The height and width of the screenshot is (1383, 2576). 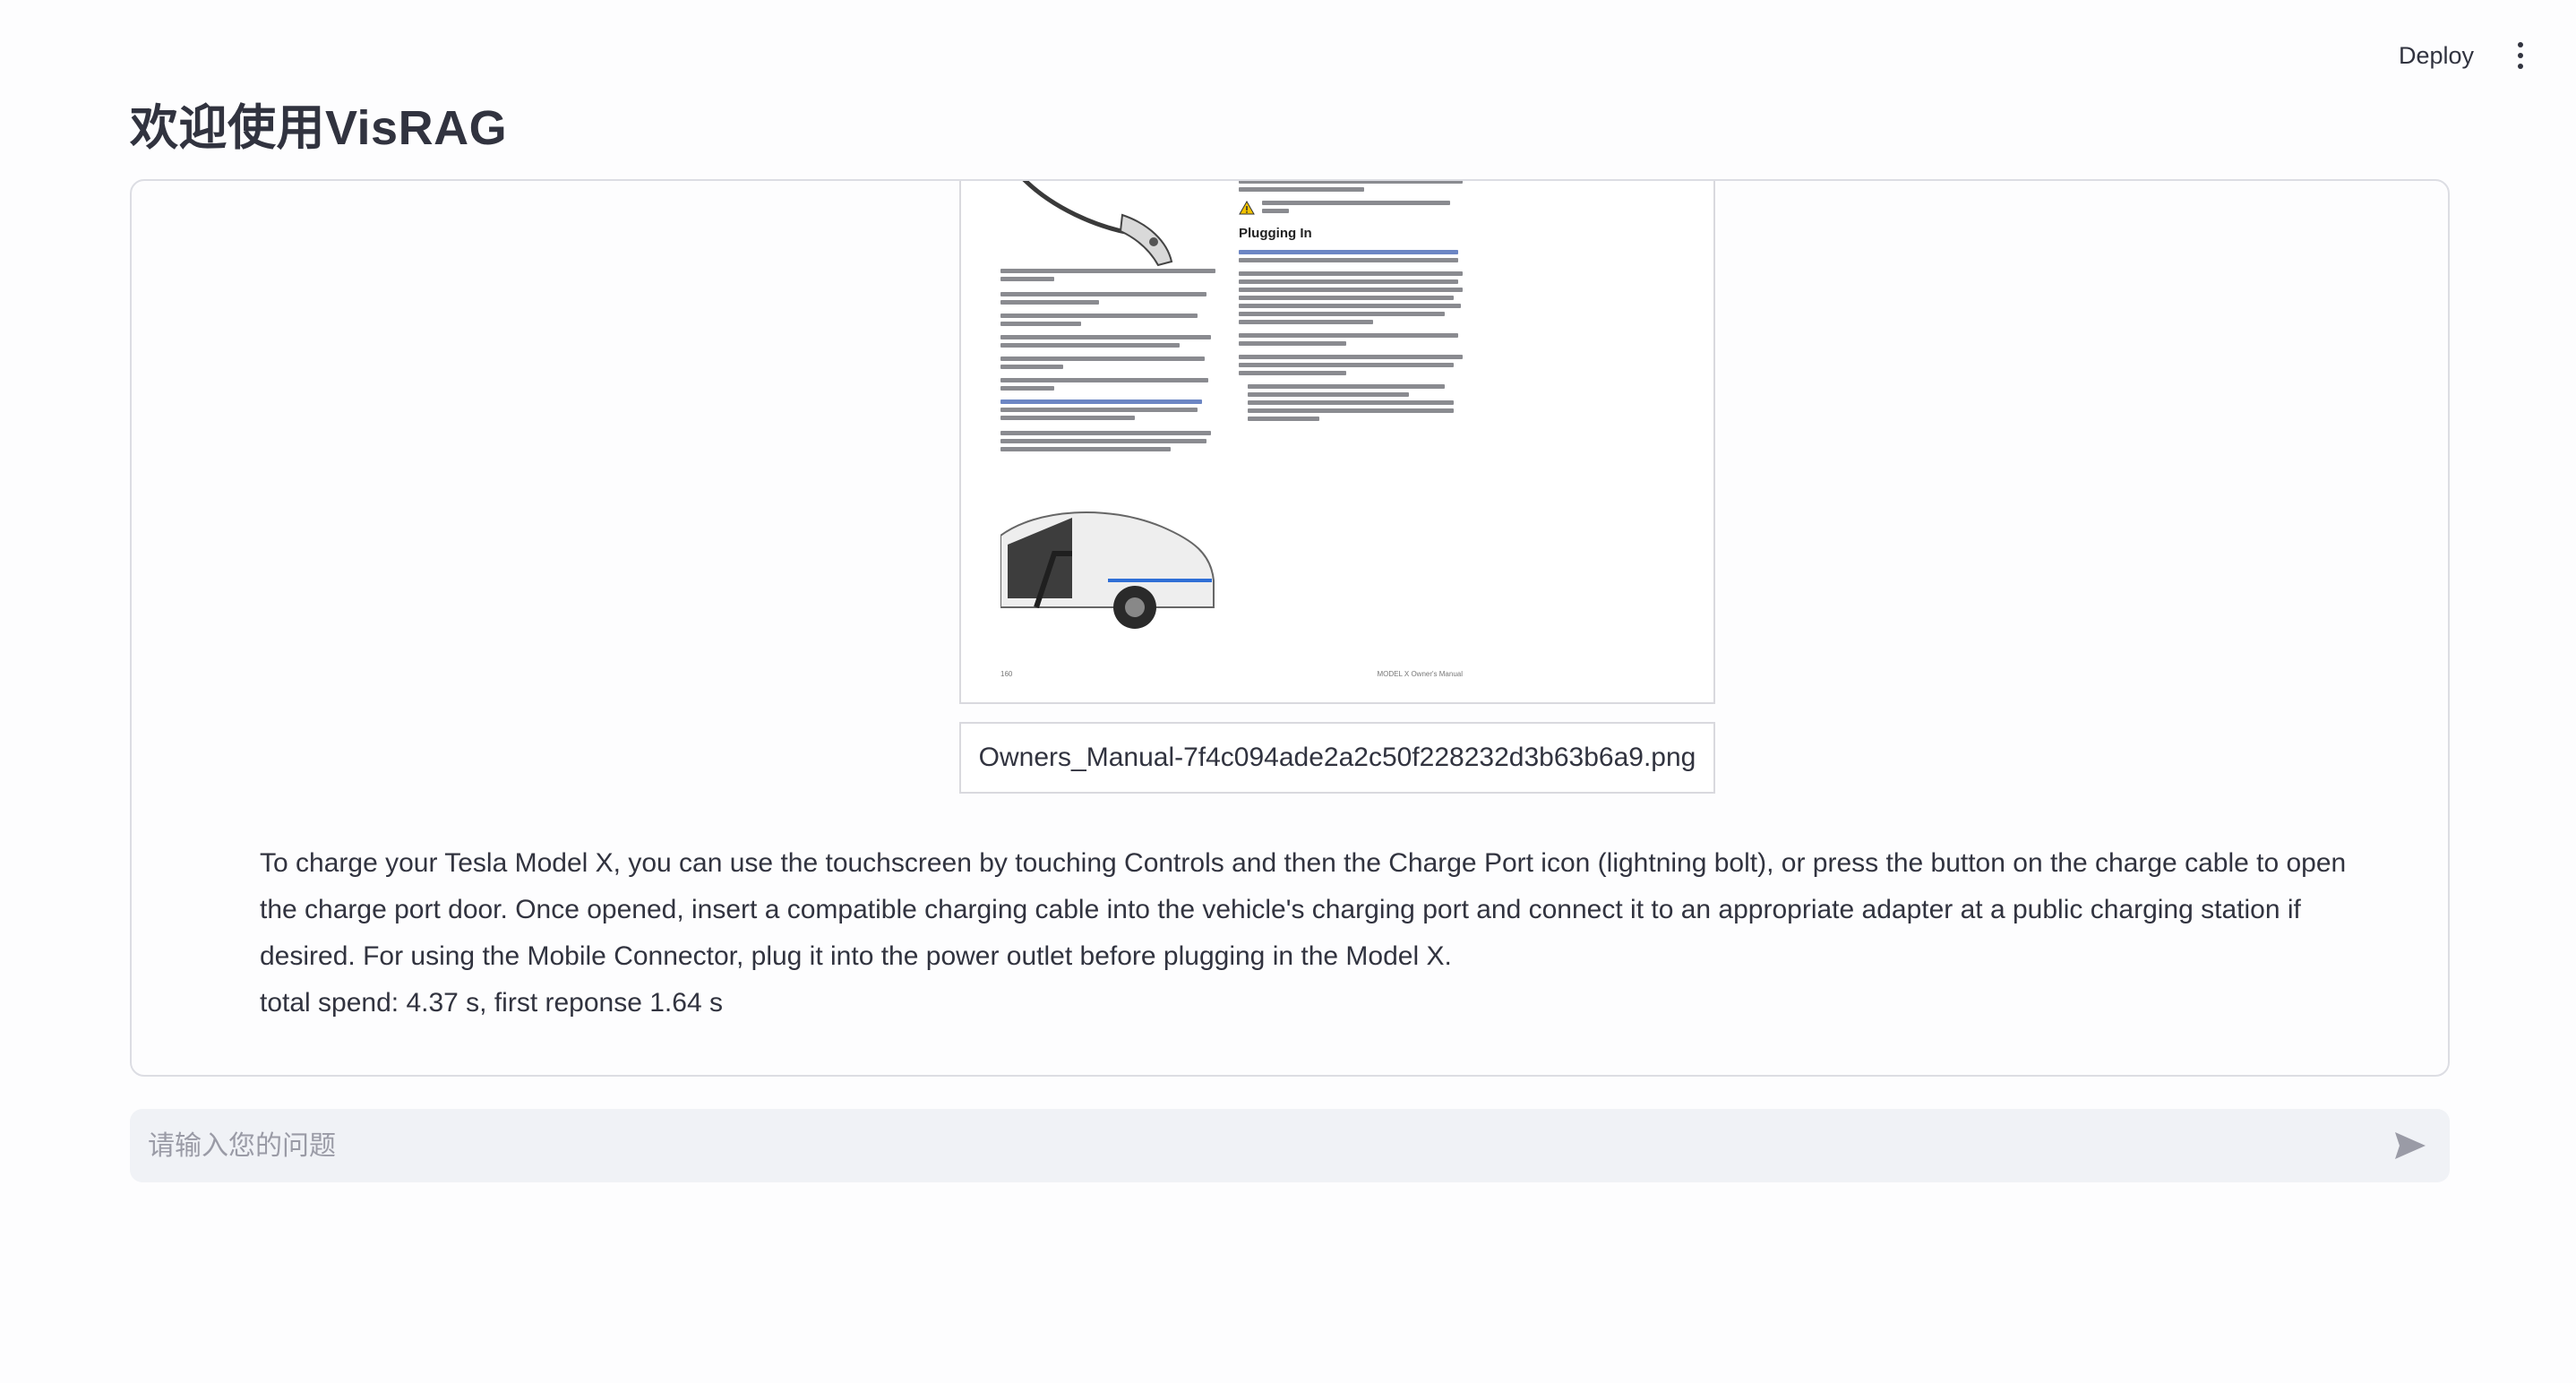 I want to click on deploy-button: Deploy, so click(x=2436, y=55).